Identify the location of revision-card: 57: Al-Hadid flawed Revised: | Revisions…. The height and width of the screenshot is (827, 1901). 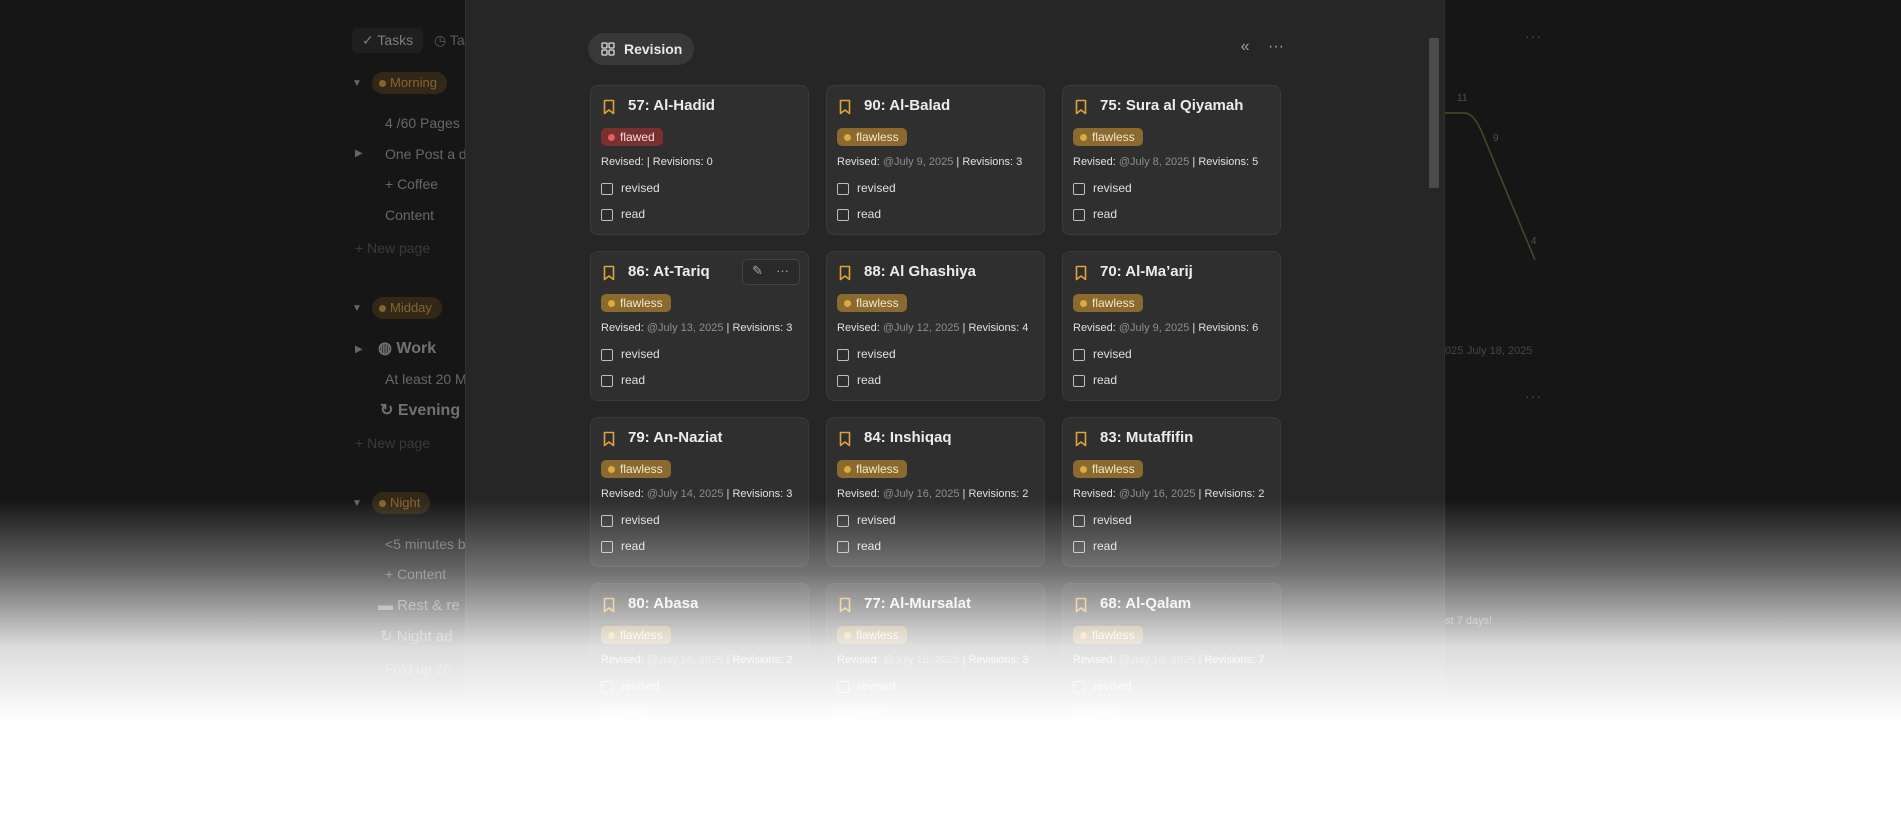
(699, 160).